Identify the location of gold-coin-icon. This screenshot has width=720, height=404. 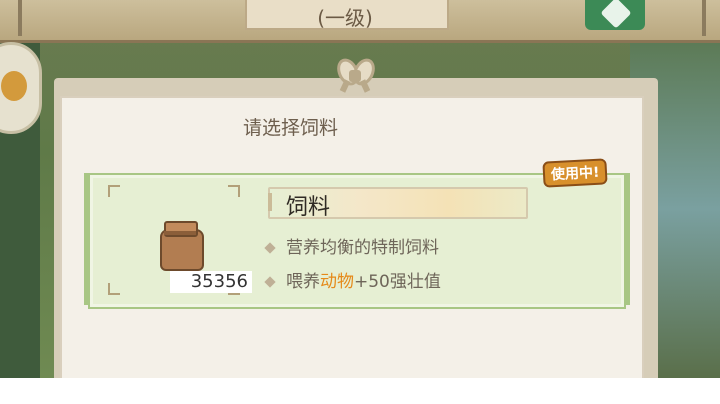
(21, 88).